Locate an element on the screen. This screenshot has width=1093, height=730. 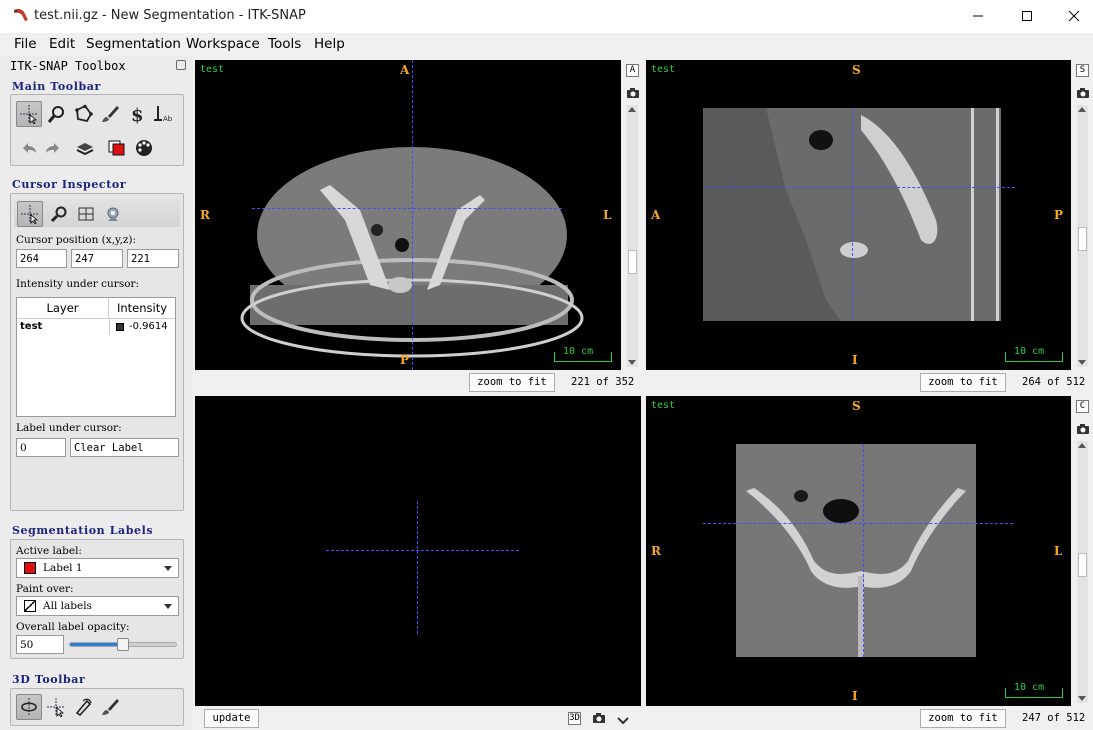
menu-tools: Tools is located at coordinates (284, 44).